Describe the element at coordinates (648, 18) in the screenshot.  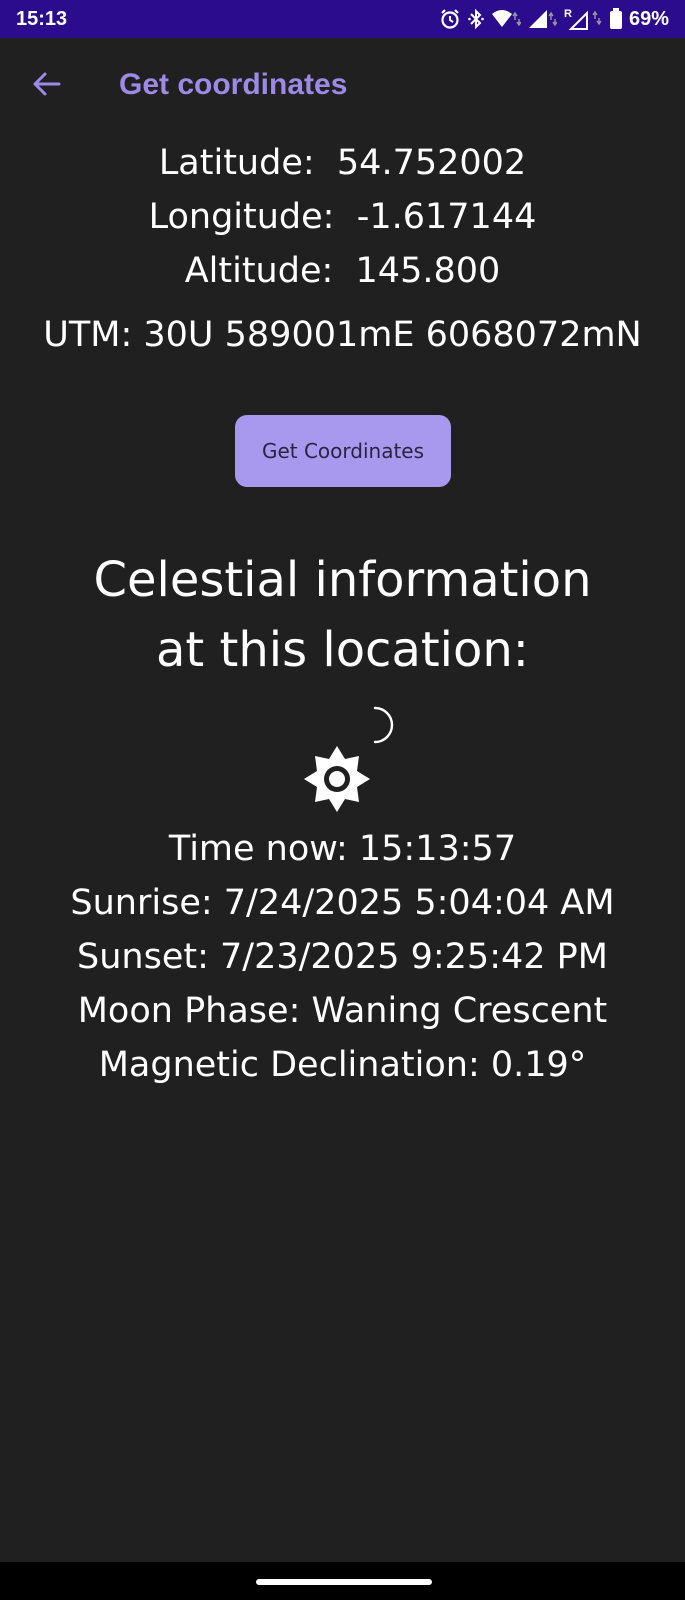
I see `battery-percent: 69%` at that location.